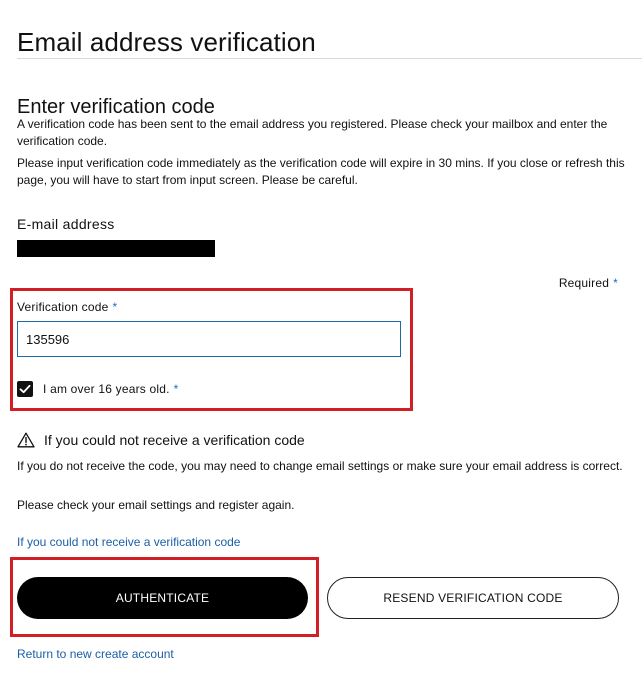 The width and height of the screenshot is (642, 680). I want to click on checkmark-icon, so click(25, 389).